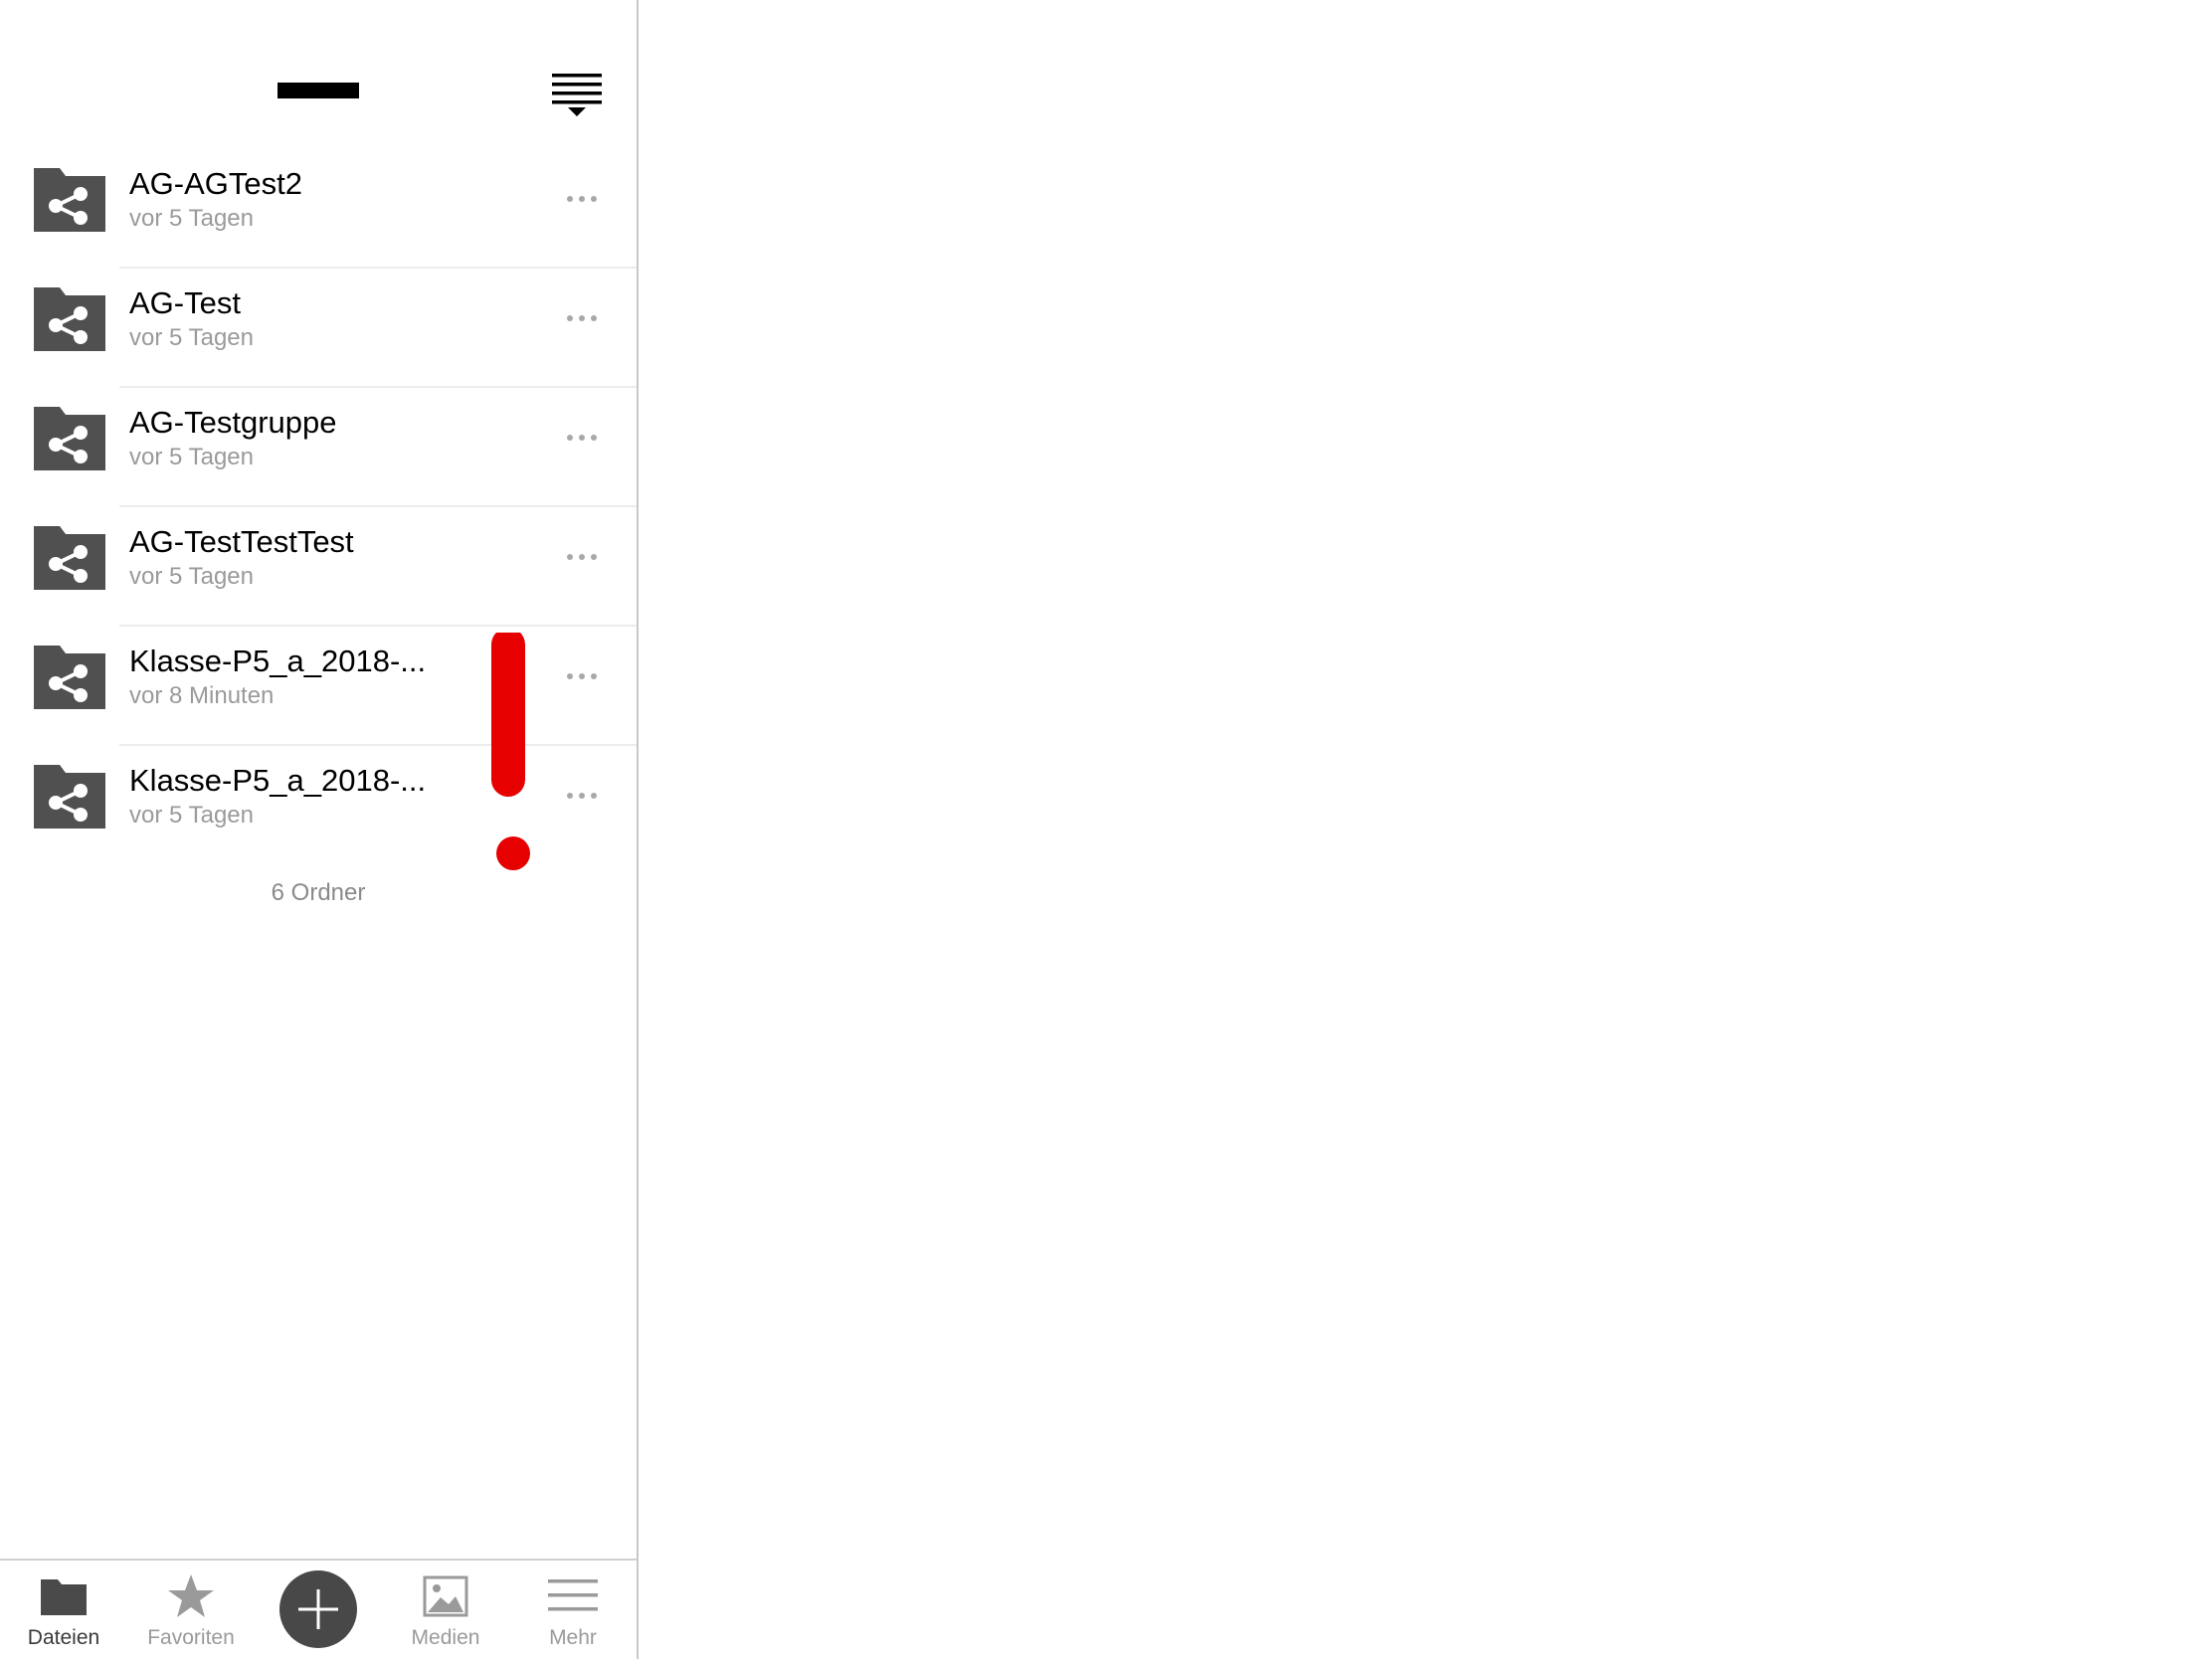  Describe the element at coordinates (318, 328) in the screenshot. I see `list-item: AG-Test vor 5 Tagen` at that location.